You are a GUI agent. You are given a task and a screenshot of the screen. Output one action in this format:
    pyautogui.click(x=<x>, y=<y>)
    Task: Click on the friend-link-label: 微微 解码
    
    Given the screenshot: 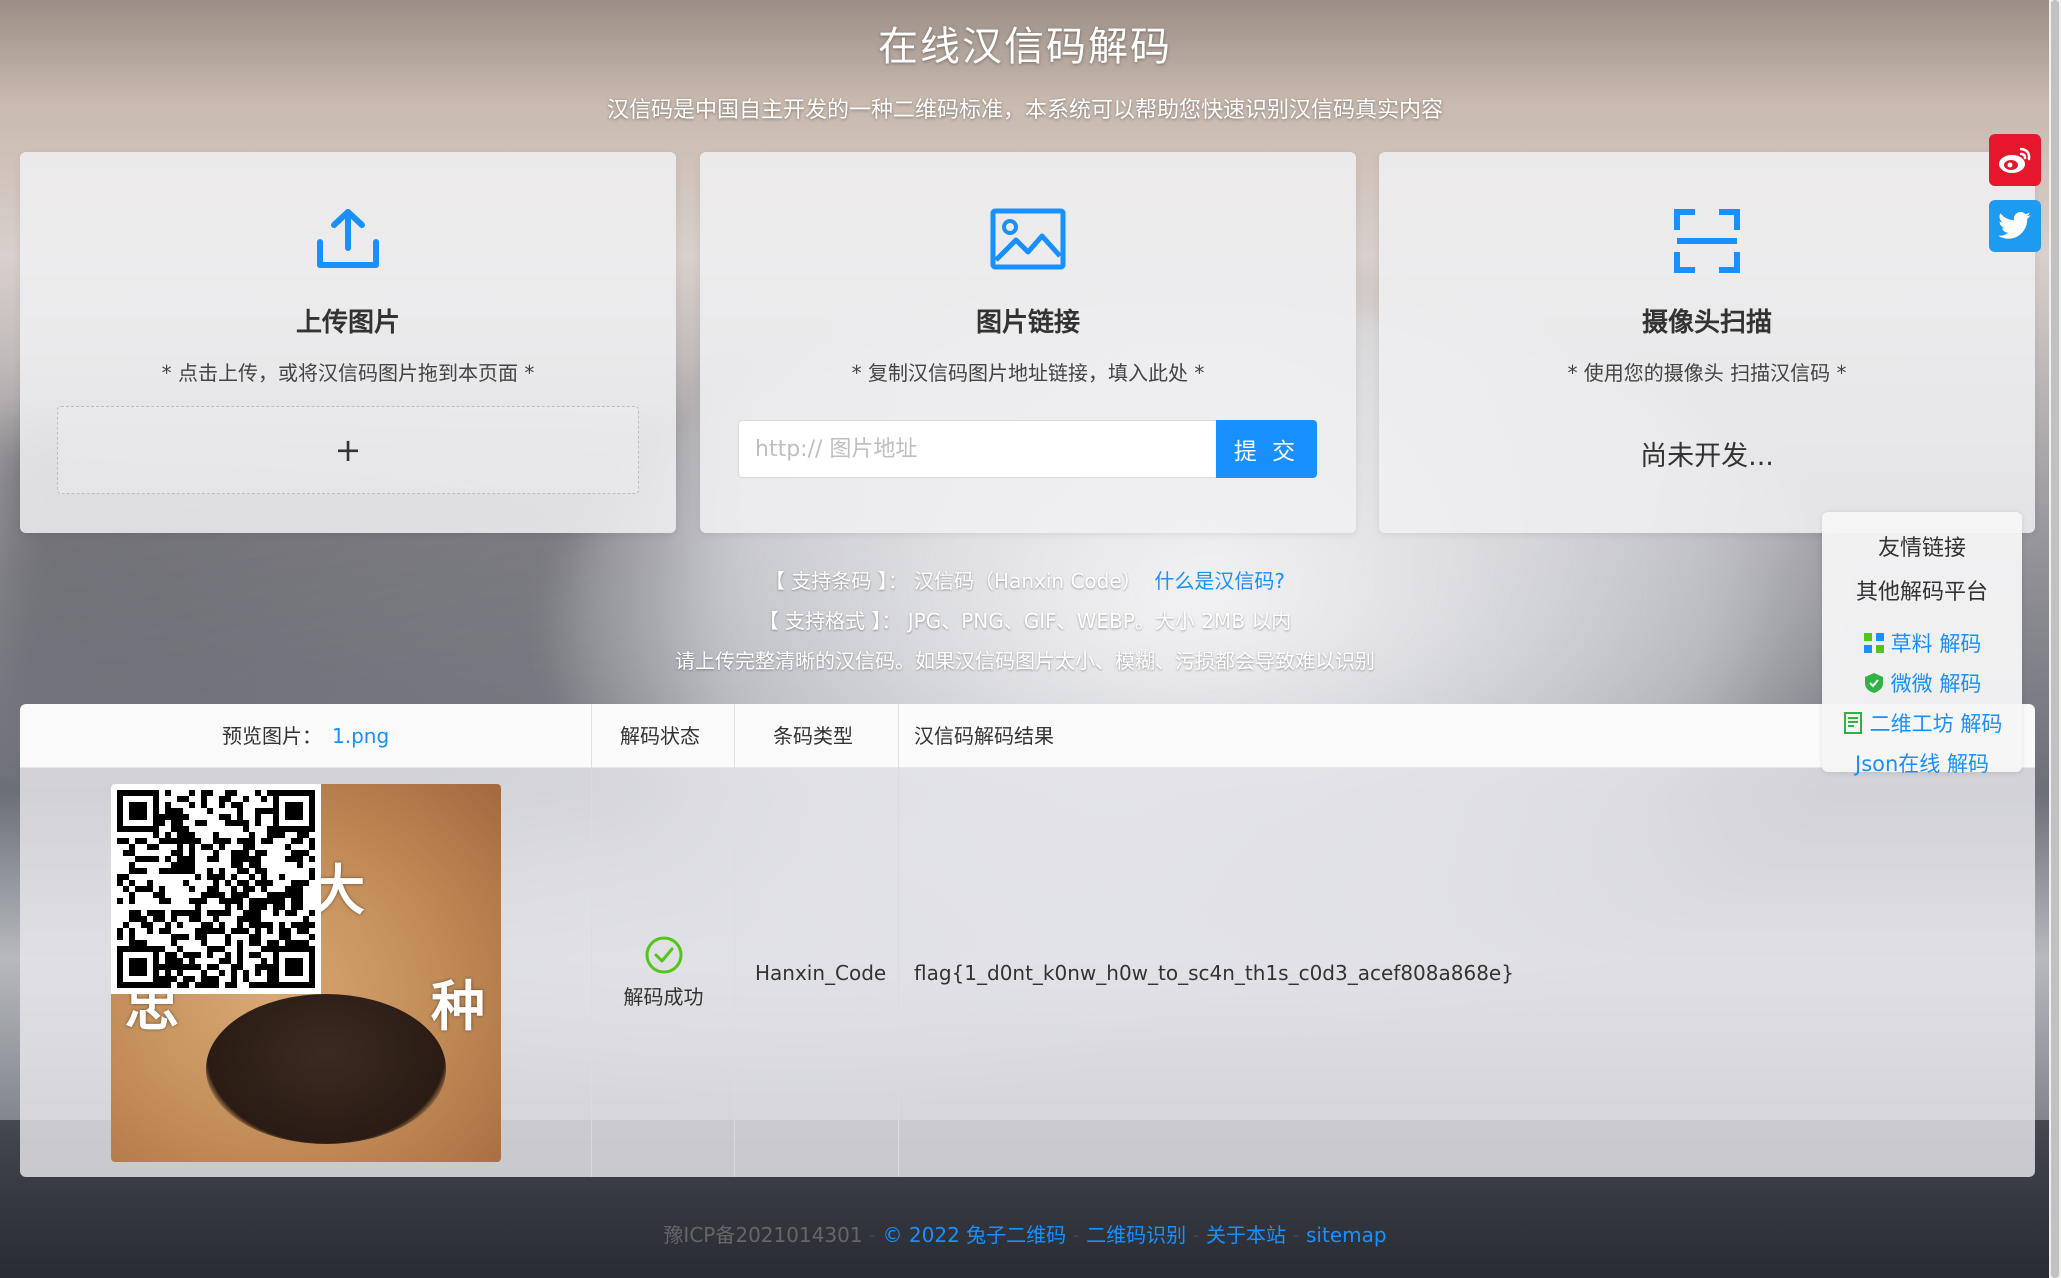 What is the action you would take?
    pyautogui.click(x=1936, y=684)
    